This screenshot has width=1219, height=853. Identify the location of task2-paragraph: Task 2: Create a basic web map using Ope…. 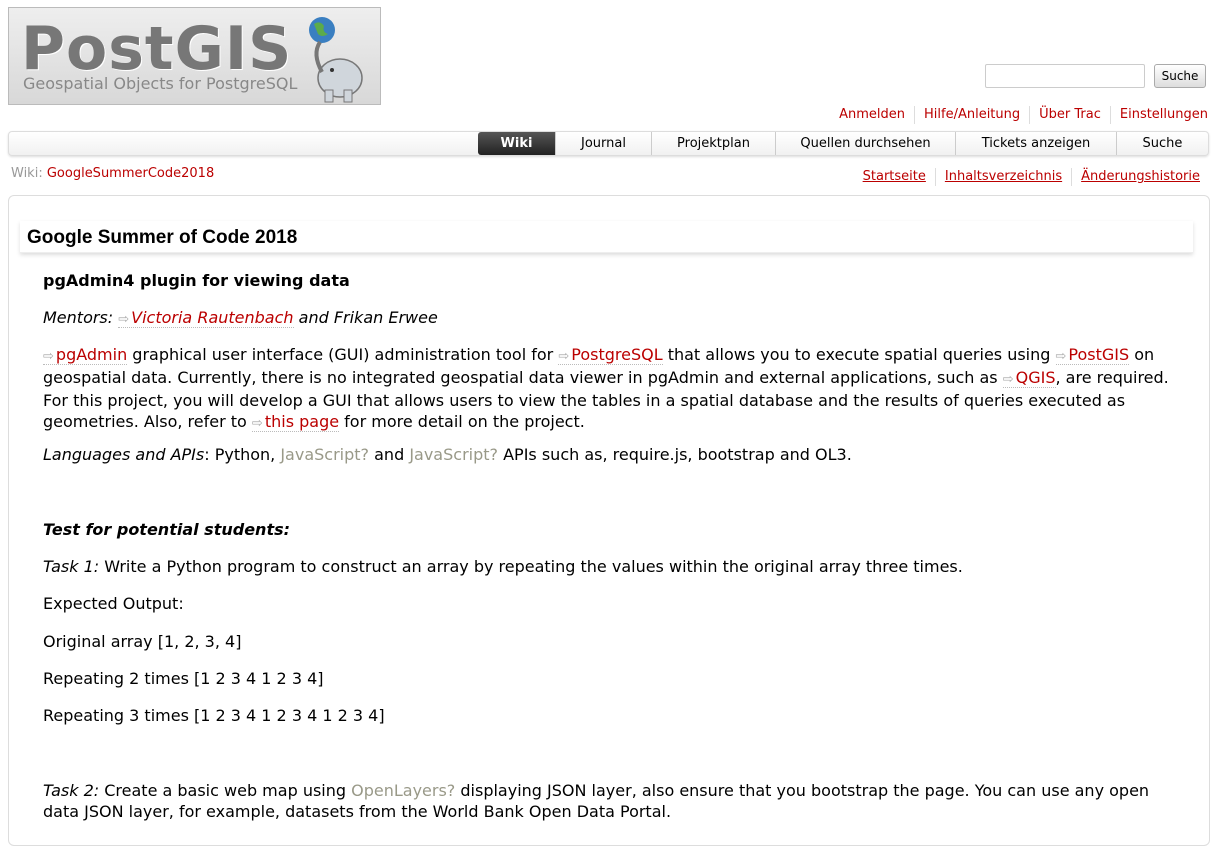
(596, 801).